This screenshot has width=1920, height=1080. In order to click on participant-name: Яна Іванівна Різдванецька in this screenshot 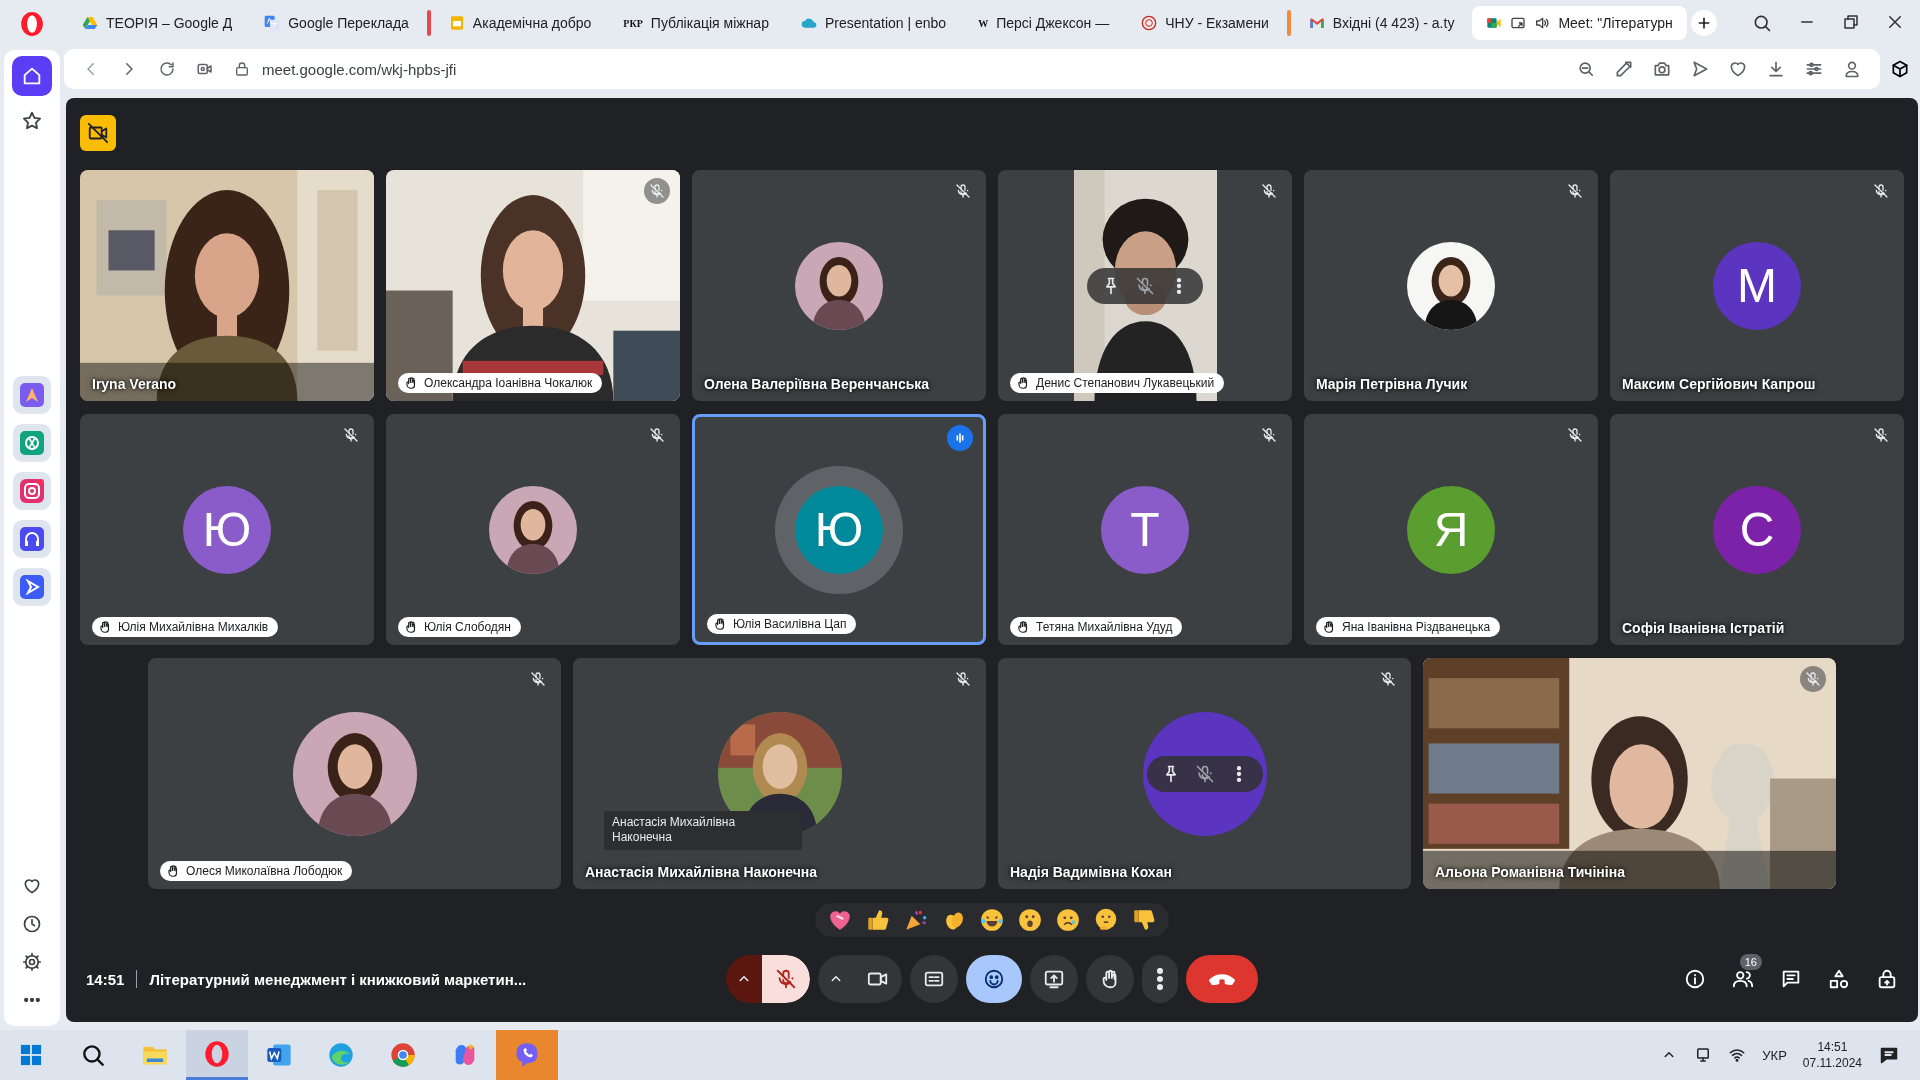, I will do `click(1416, 627)`.